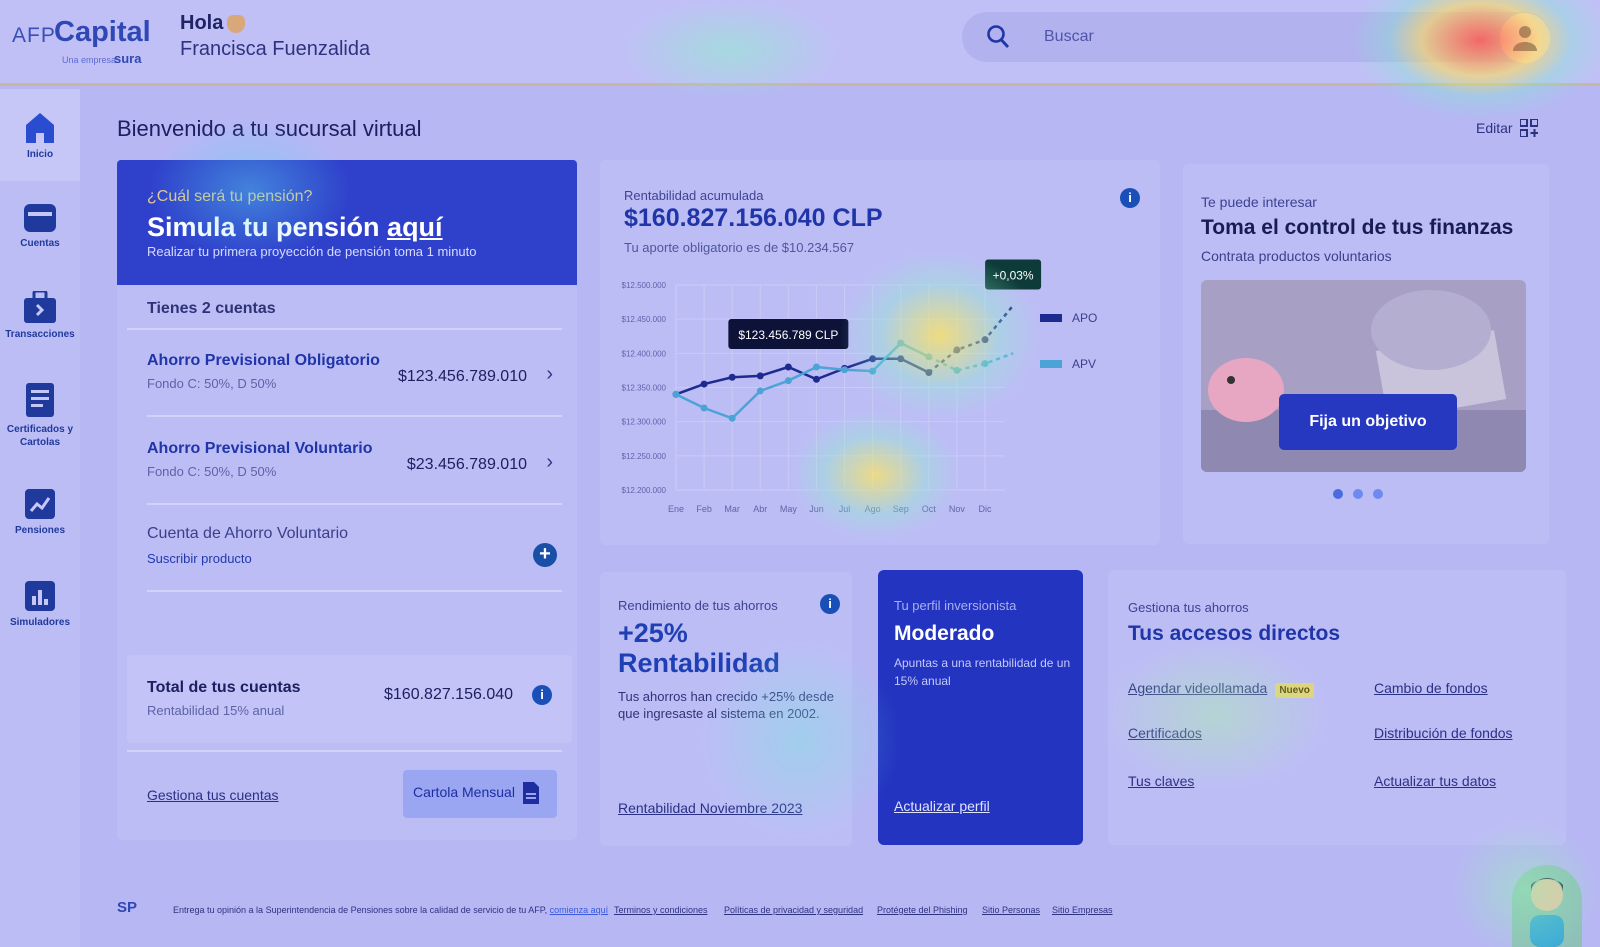 The height and width of the screenshot is (947, 1600). What do you see at coordinates (1188, 607) in the screenshot?
I see `accesos-label: Gestiona tus ahorros` at bounding box center [1188, 607].